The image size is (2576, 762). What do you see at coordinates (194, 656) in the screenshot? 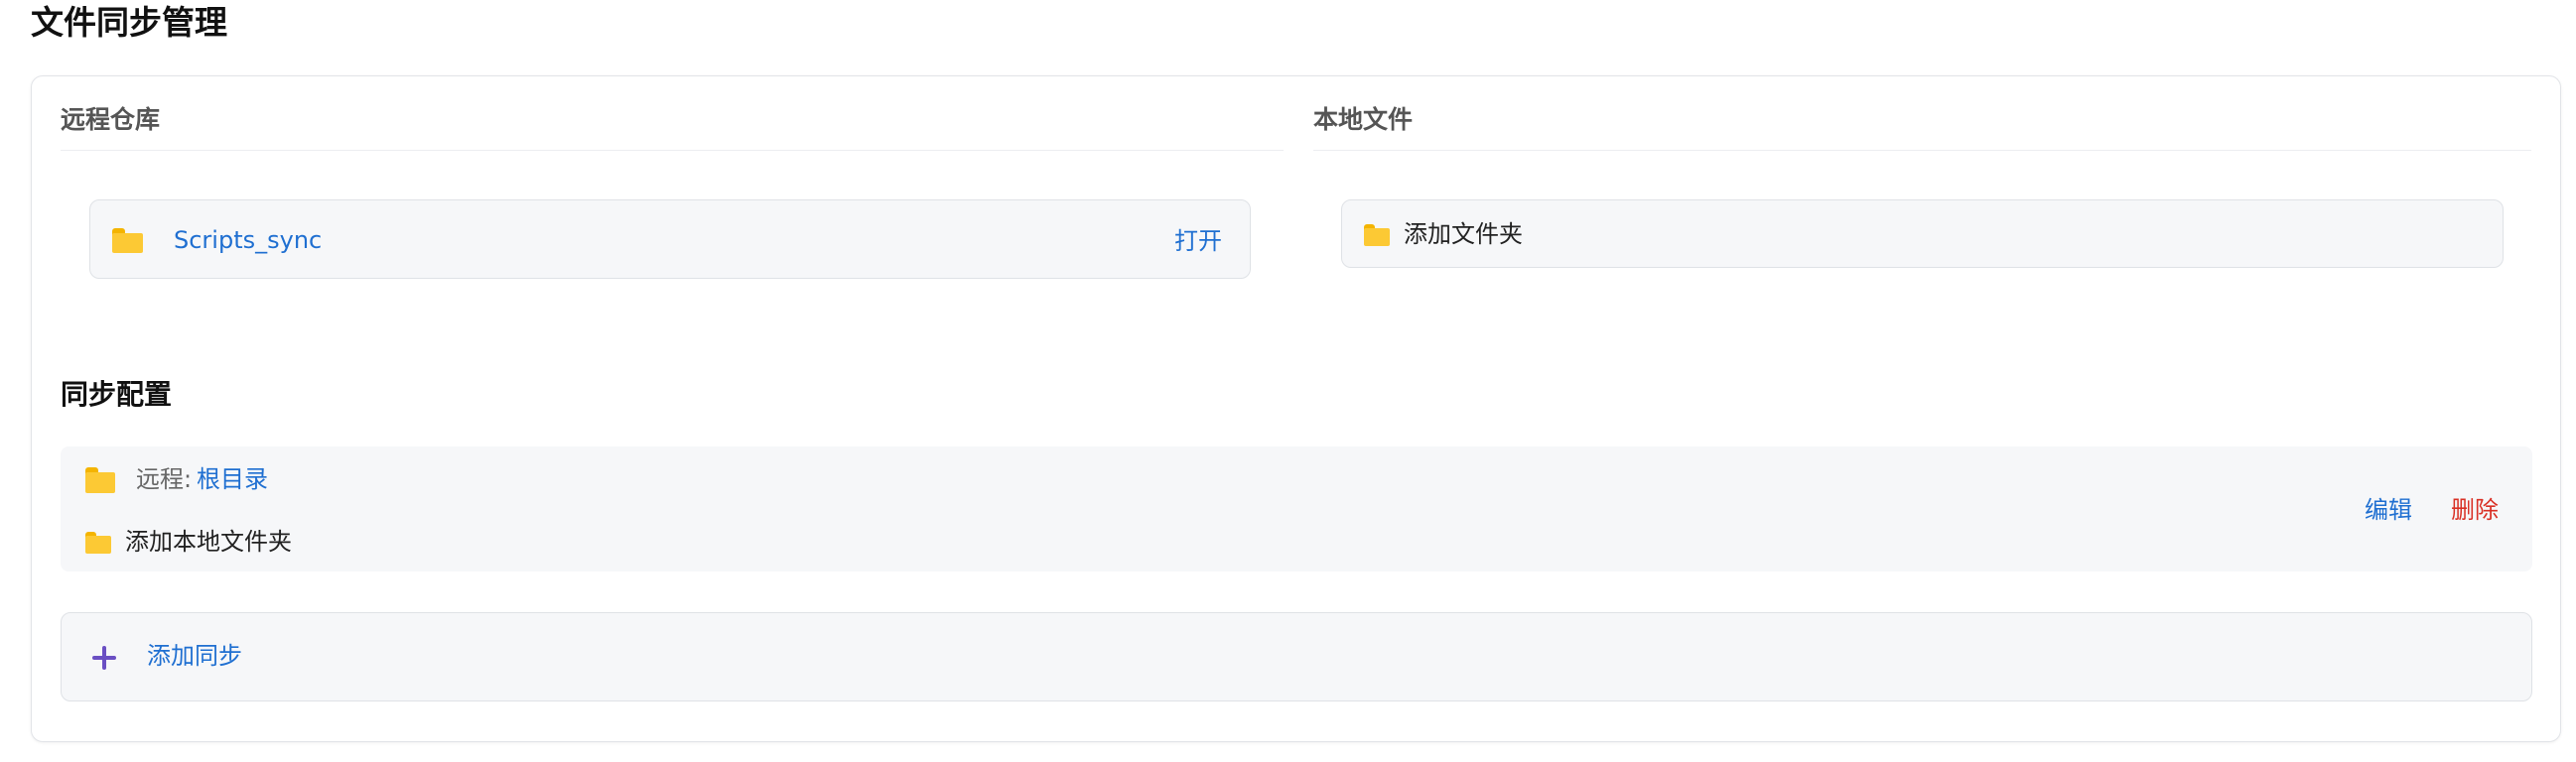
I see `add-sync-label: 添加同步` at bounding box center [194, 656].